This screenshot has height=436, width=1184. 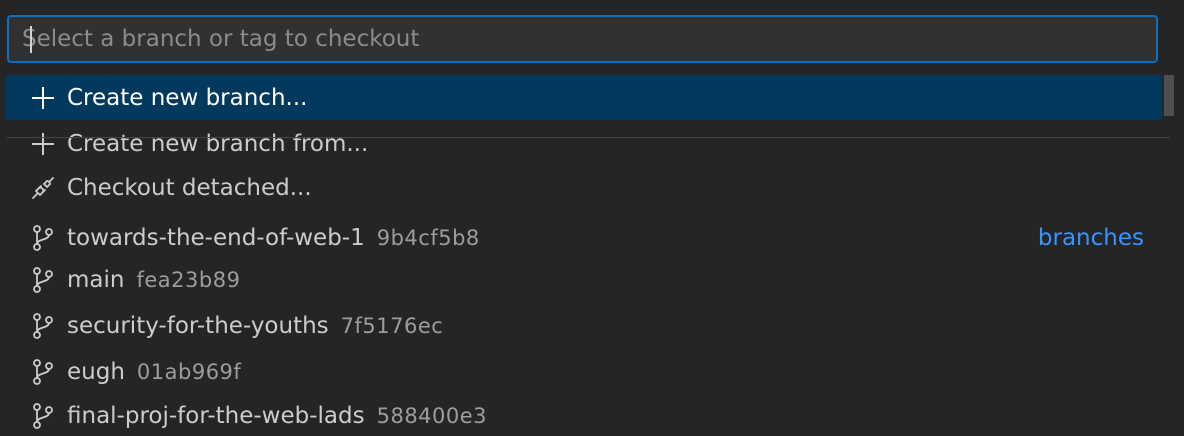 I want to click on text-cursor, so click(x=31, y=39).